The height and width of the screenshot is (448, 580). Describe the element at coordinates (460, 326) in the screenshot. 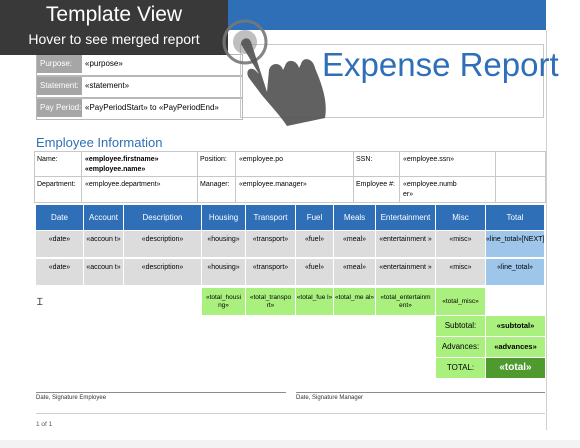

I see `subtotal-label: Subtotal:` at that location.